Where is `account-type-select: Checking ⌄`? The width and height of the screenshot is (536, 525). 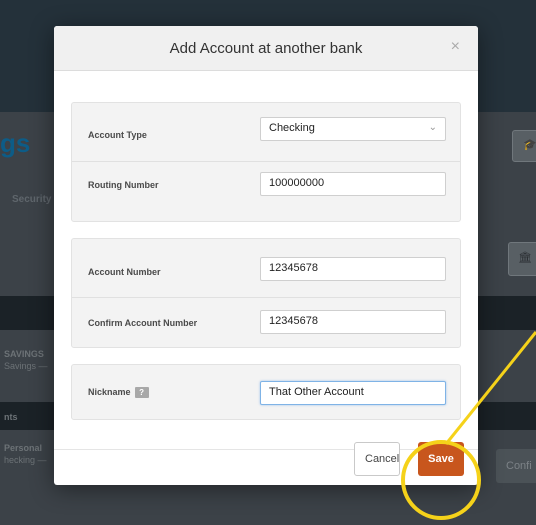
account-type-select: Checking ⌄ is located at coordinates (353, 129).